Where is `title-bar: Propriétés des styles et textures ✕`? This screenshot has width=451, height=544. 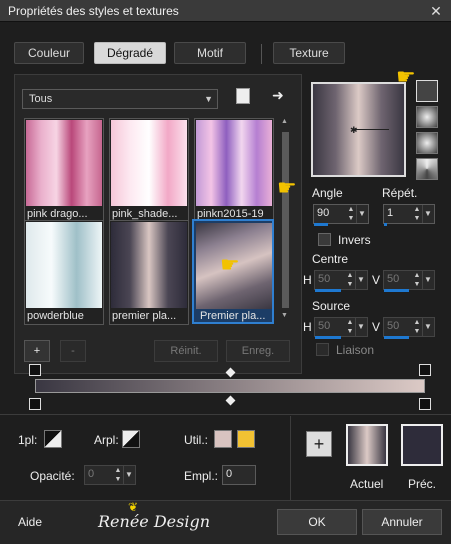 title-bar: Propriétés des styles et textures ✕ is located at coordinates (225, 11).